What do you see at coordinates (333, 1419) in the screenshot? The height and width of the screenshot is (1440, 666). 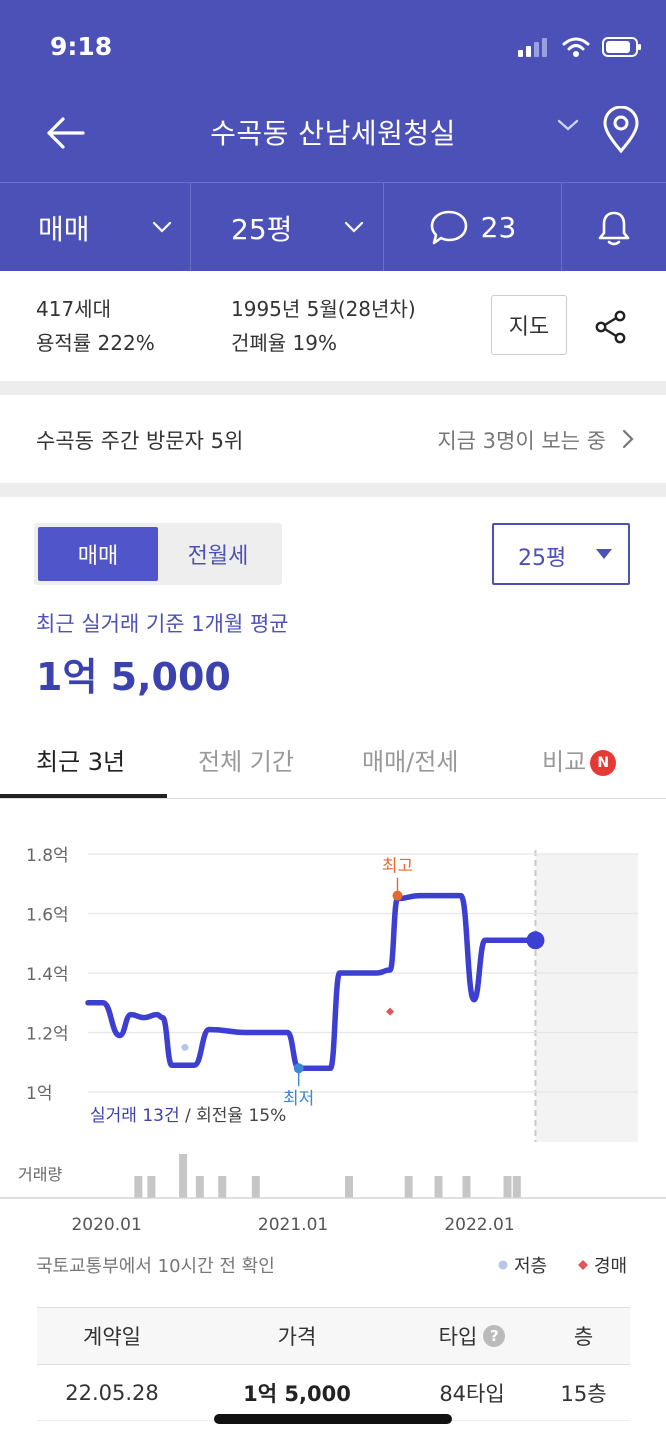 I see `home-indicator` at bounding box center [333, 1419].